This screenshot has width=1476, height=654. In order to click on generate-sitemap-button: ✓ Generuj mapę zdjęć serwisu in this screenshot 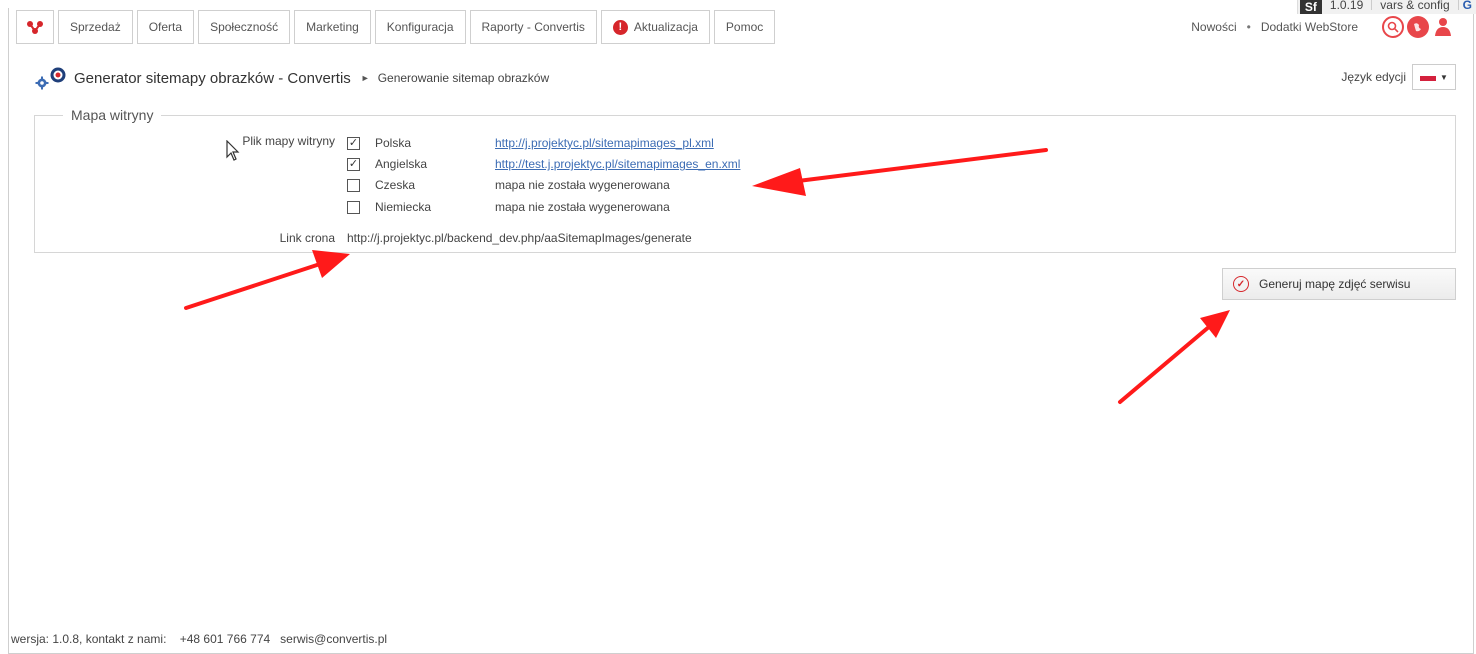, I will do `click(1339, 284)`.